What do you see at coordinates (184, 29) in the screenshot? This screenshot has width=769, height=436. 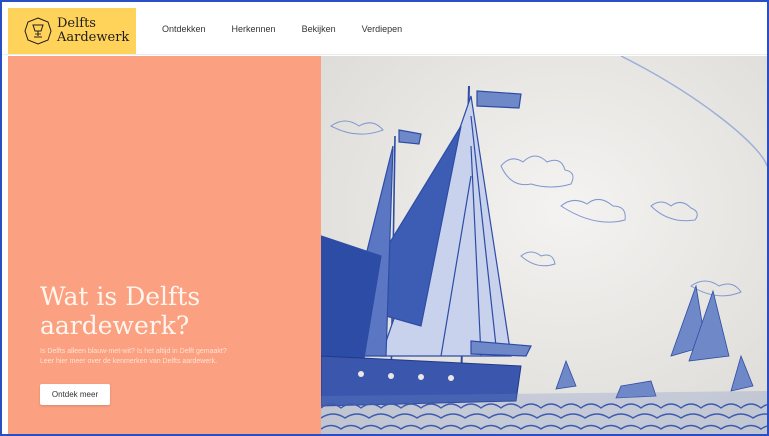 I see `nav-item-ontdekken: Ontdekken` at bounding box center [184, 29].